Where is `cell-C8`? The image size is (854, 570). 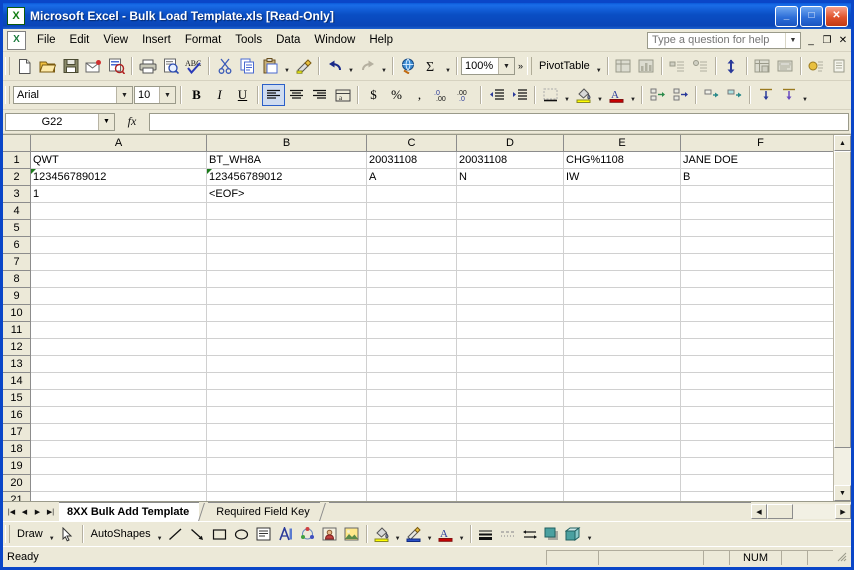 cell-C8 is located at coordinates (412, 279).